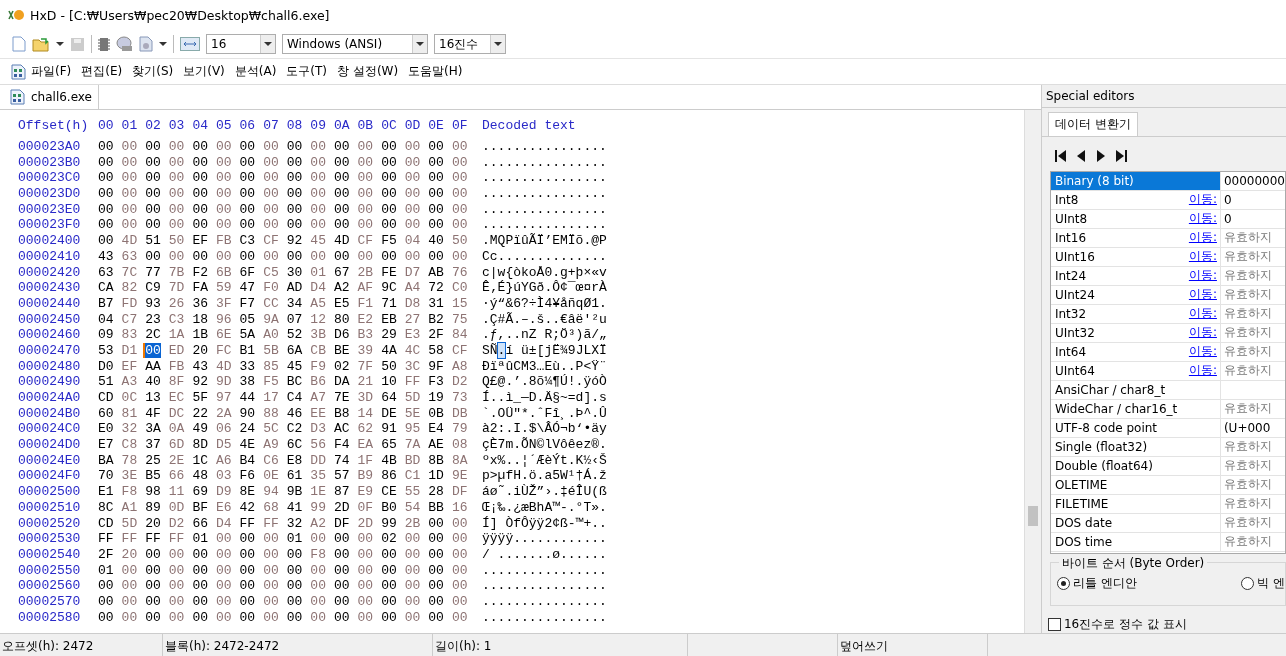 The height and width of the screenshot is (656, 1286). Describe the element at coordinates (393, 507) in the screenshot. I see `hex-byte: B0` at that location.